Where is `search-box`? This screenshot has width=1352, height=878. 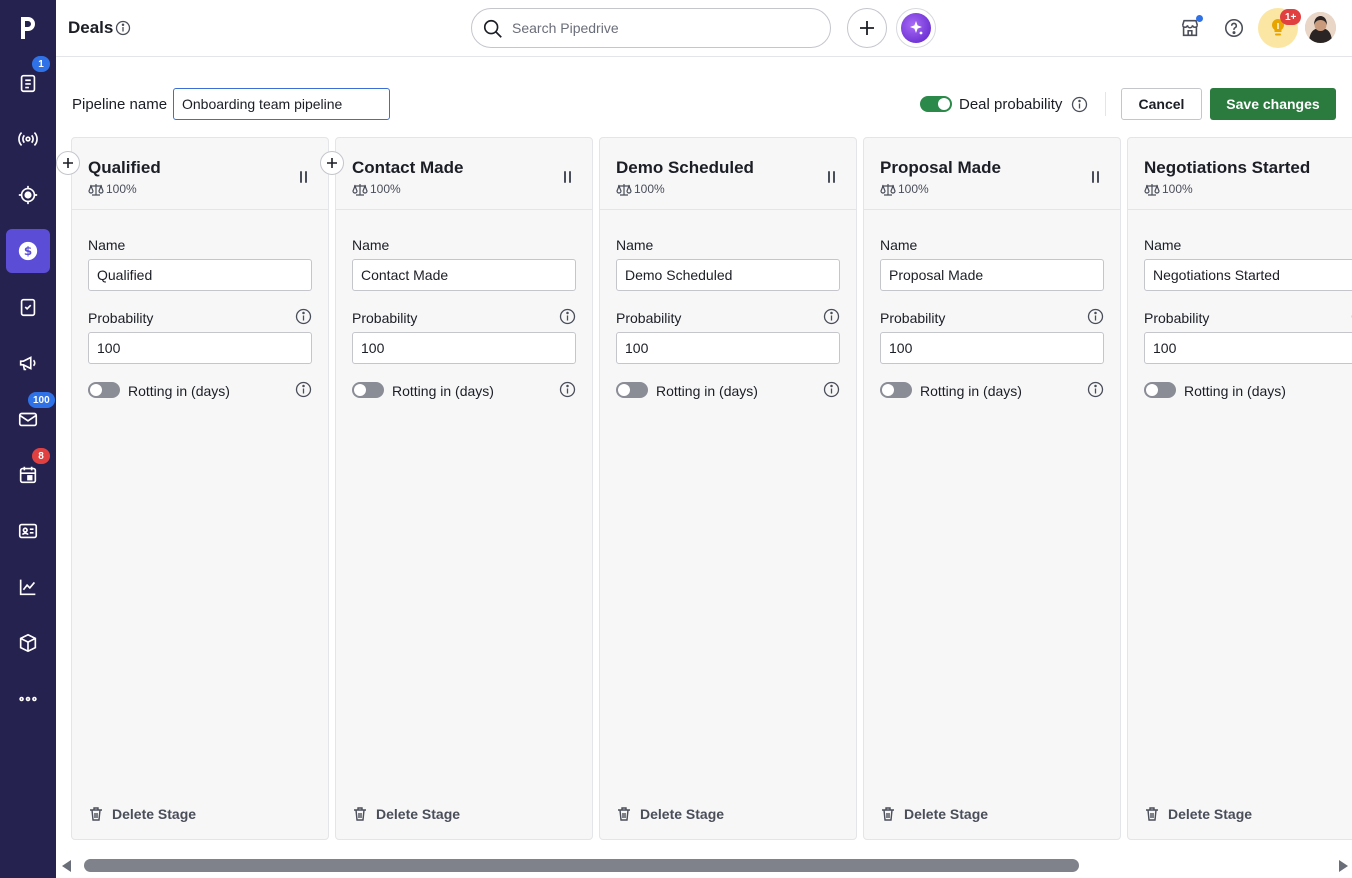 search-box is located at coordinates (651, 28).